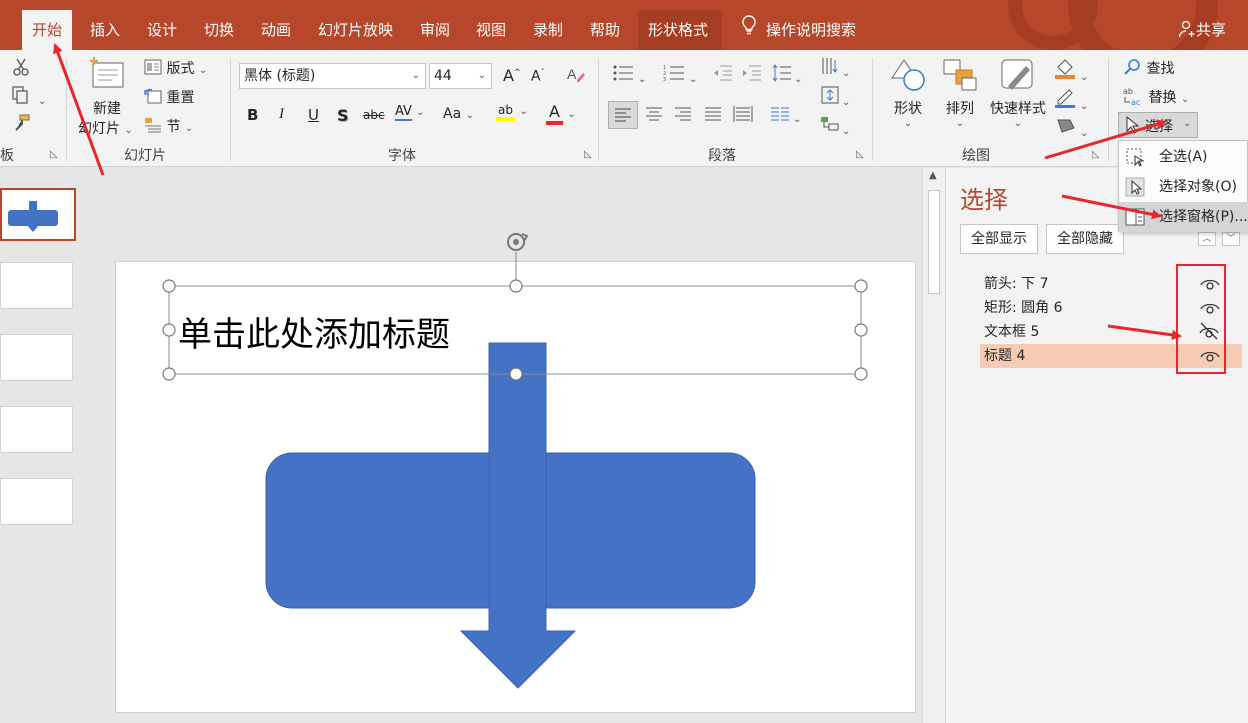 The image size is (1248, 723). What do you see at coordinates (219, 30) in the screenshot?
I see `tab-transitions: 切换` at bounding box center [219, 30].